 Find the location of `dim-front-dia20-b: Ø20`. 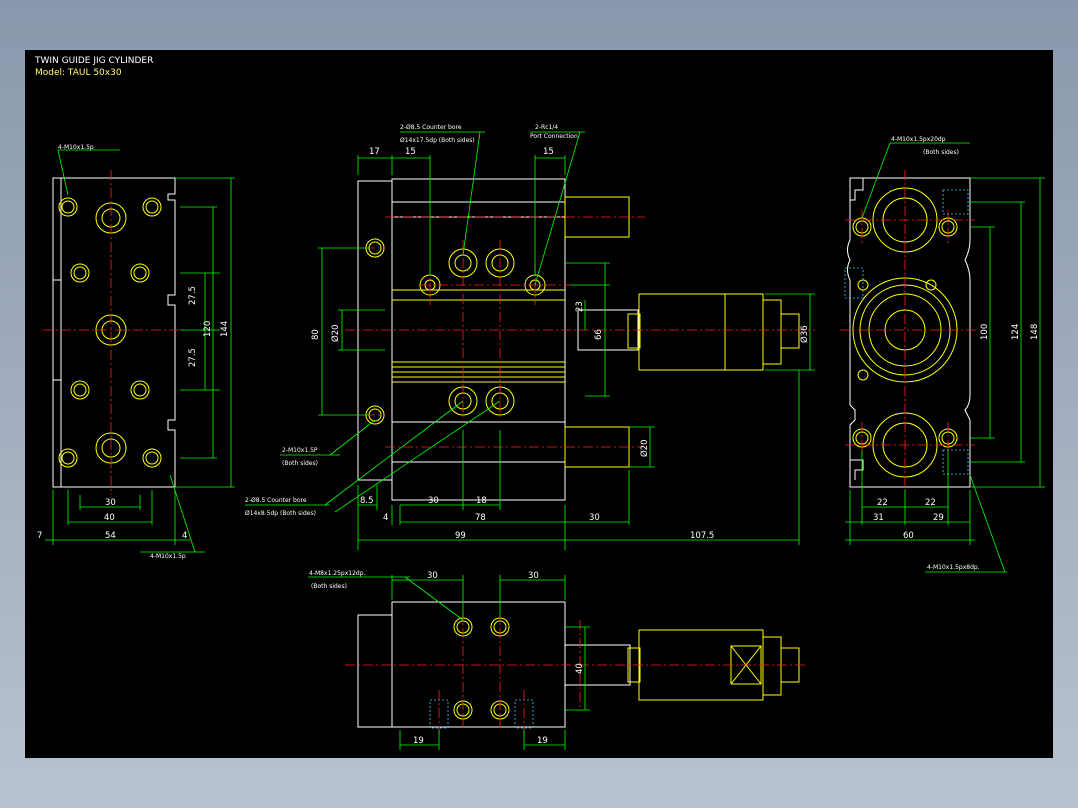

dim-front-dia20-b: Ø20 is located at coordinates (644, 448).